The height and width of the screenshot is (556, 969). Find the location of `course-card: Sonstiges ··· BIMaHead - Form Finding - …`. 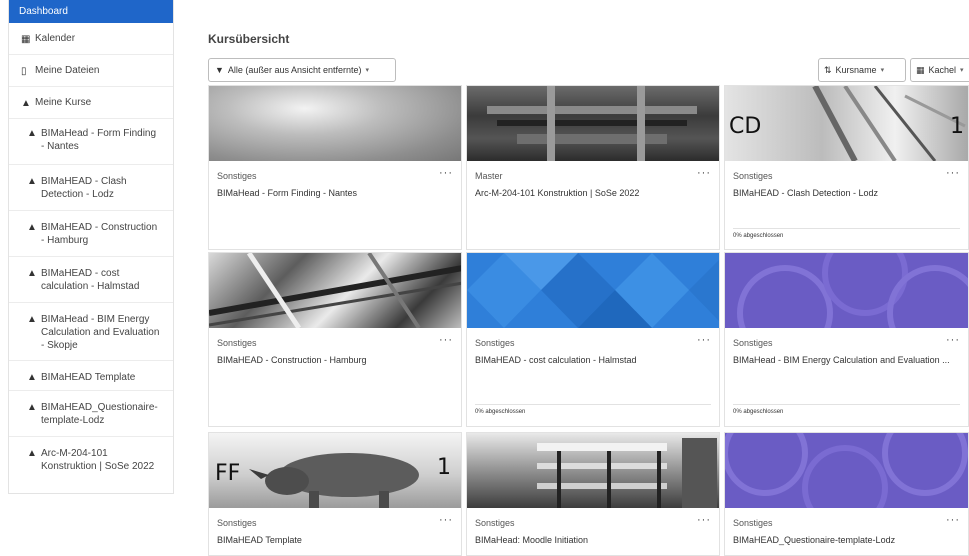

course-card: Sonstiges ··· BIMaHead - Form Finding - … is located at coordinates (335, 167).